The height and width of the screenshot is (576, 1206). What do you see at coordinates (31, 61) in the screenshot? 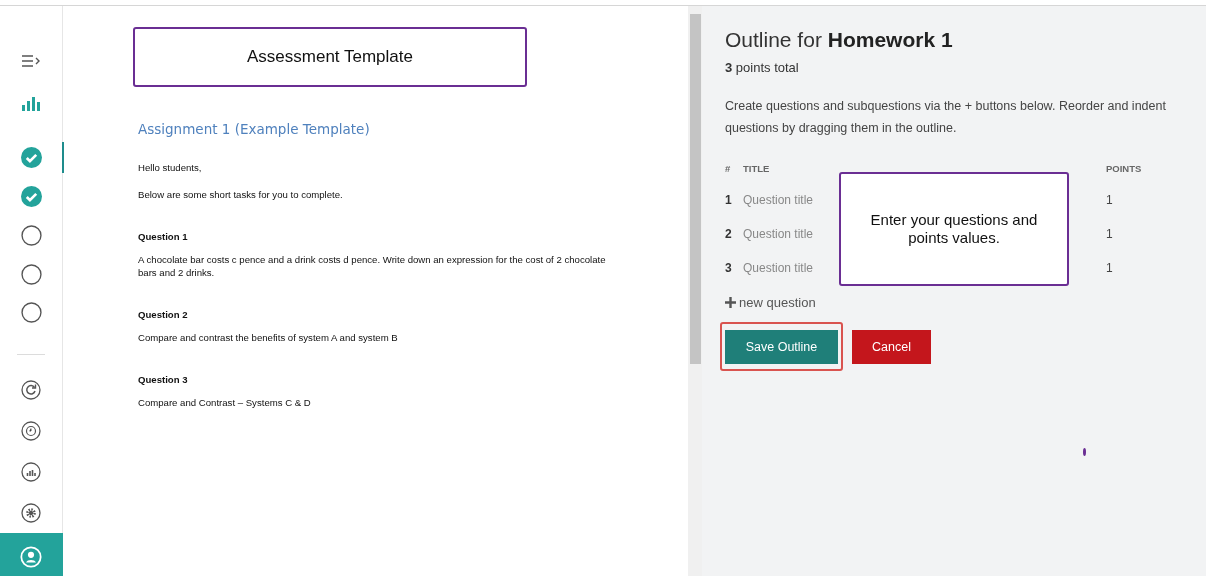
I see `menu-icon` at bounding box center [31, 61].